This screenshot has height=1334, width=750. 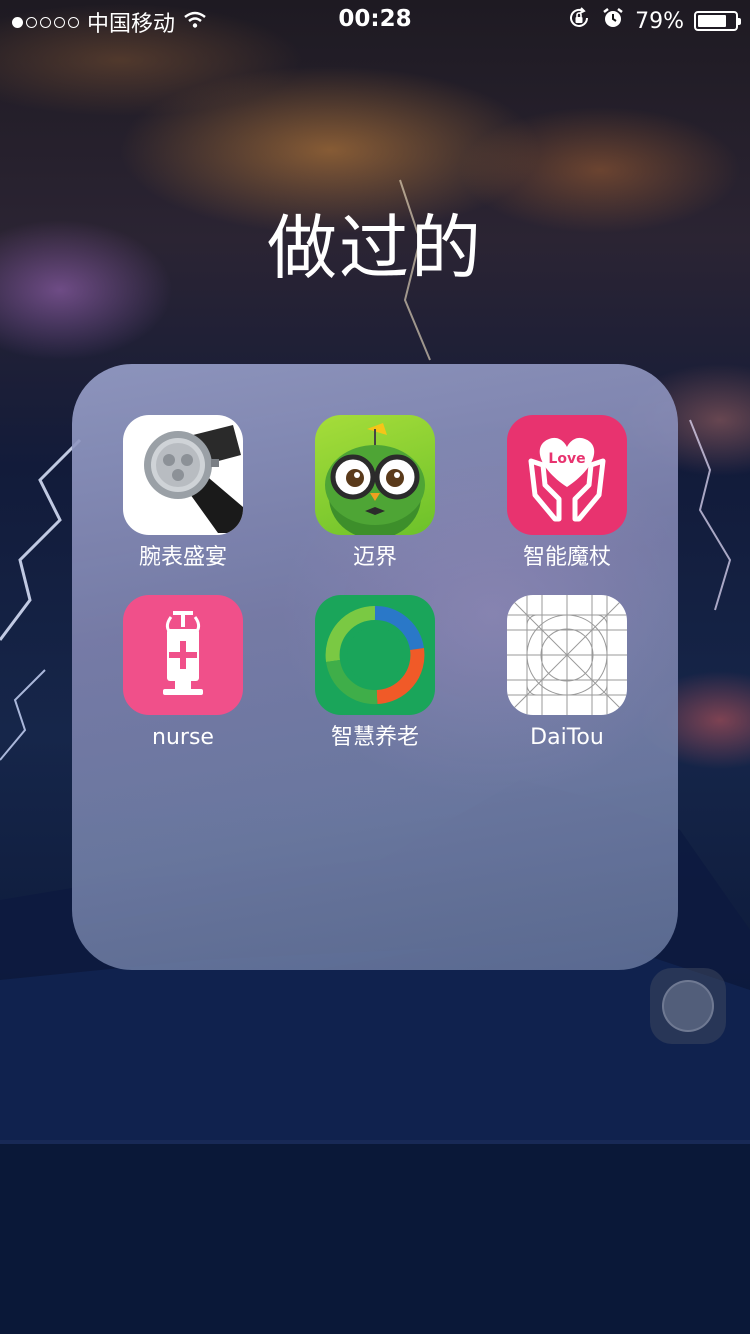 What do you see at coordinates (183, 475) in the screenshot?
I see `watch-icon` at bounding box center [183, 475].